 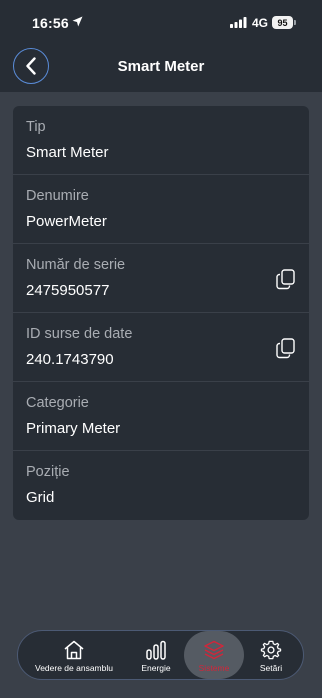 What do you see at coordinates (161, 22) in the screenshot?
I see `status-bar: 16:56 4G 95` at bounding box center [161, 22].